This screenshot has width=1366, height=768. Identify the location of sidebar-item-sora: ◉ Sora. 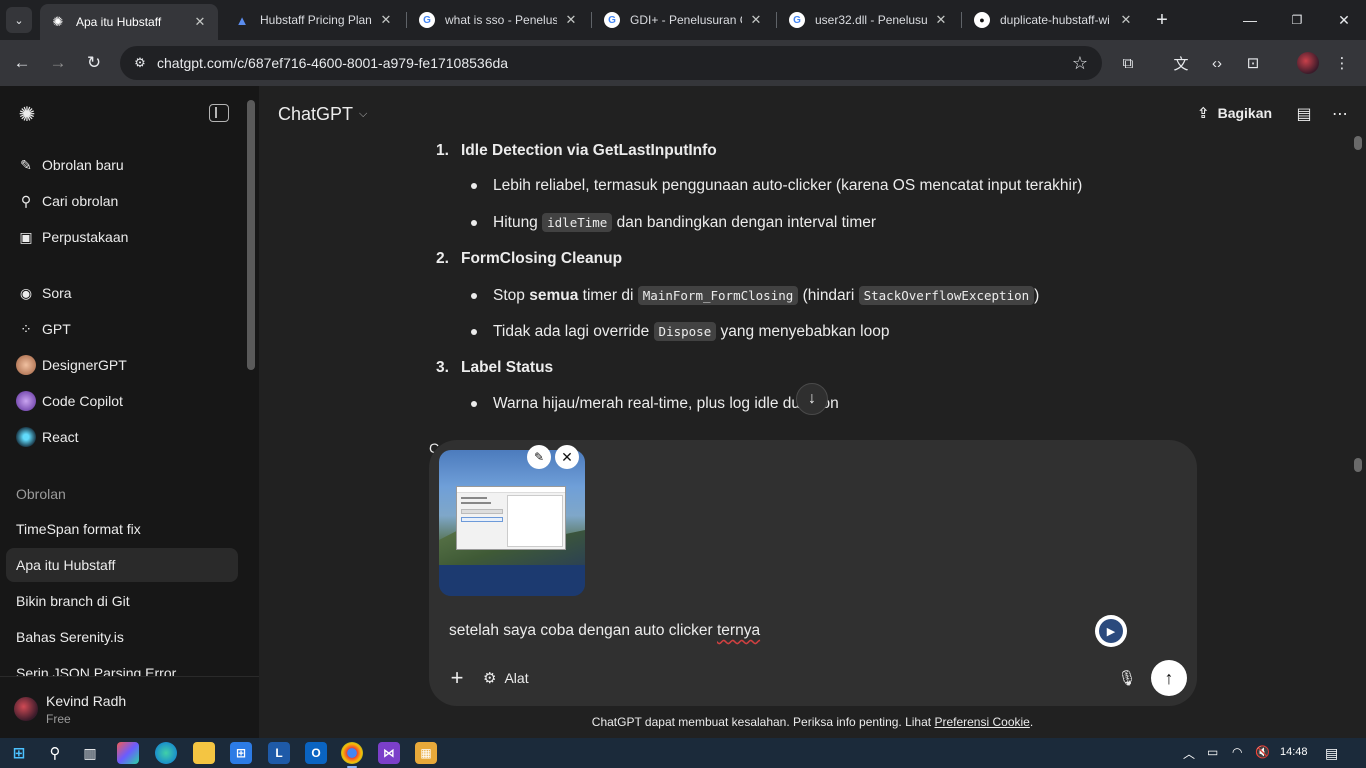
(122, 293).